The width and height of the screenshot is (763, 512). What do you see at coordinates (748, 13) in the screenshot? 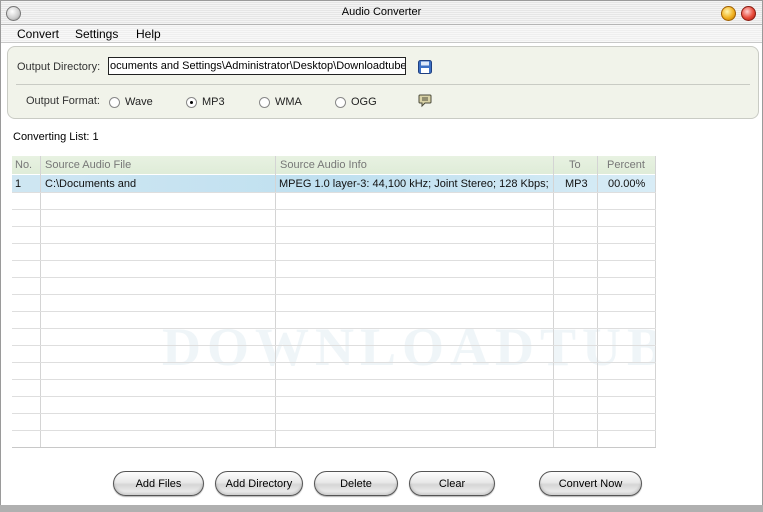
I see `close-button` at bounding box center [748, 13].